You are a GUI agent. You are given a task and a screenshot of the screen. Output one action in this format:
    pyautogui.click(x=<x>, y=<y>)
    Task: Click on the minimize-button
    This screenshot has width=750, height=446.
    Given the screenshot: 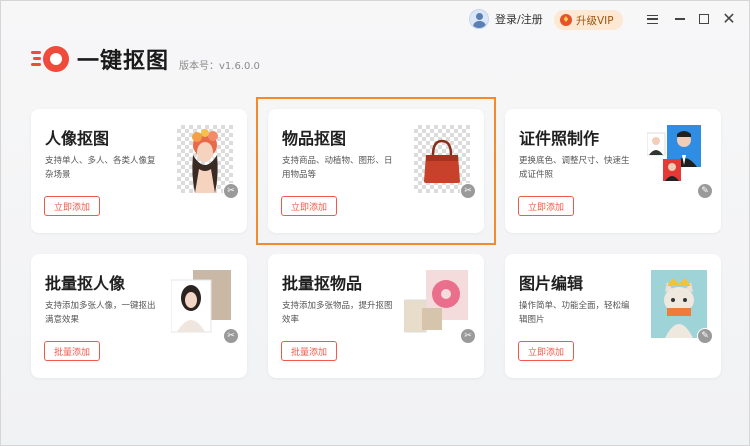 What is the action you would take?
    pyautogui.click(x=680, y=19)
    